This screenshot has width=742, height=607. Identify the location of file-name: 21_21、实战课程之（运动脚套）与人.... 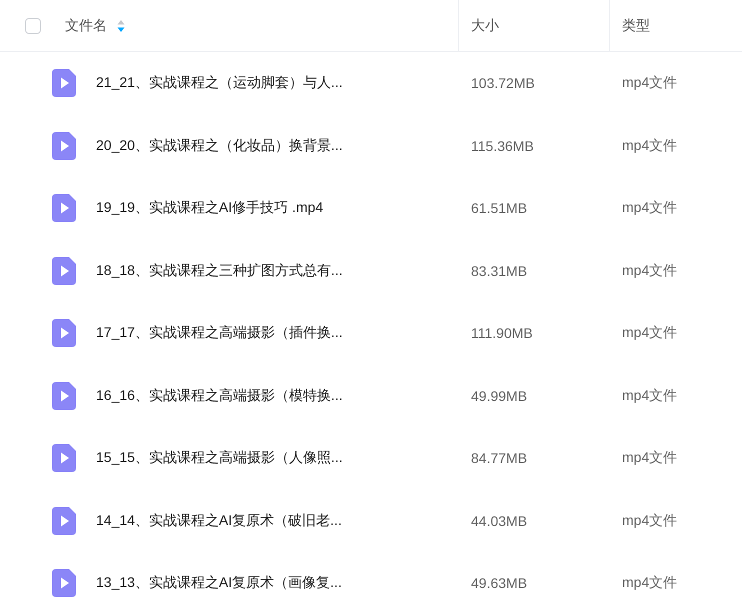
(219, 83).